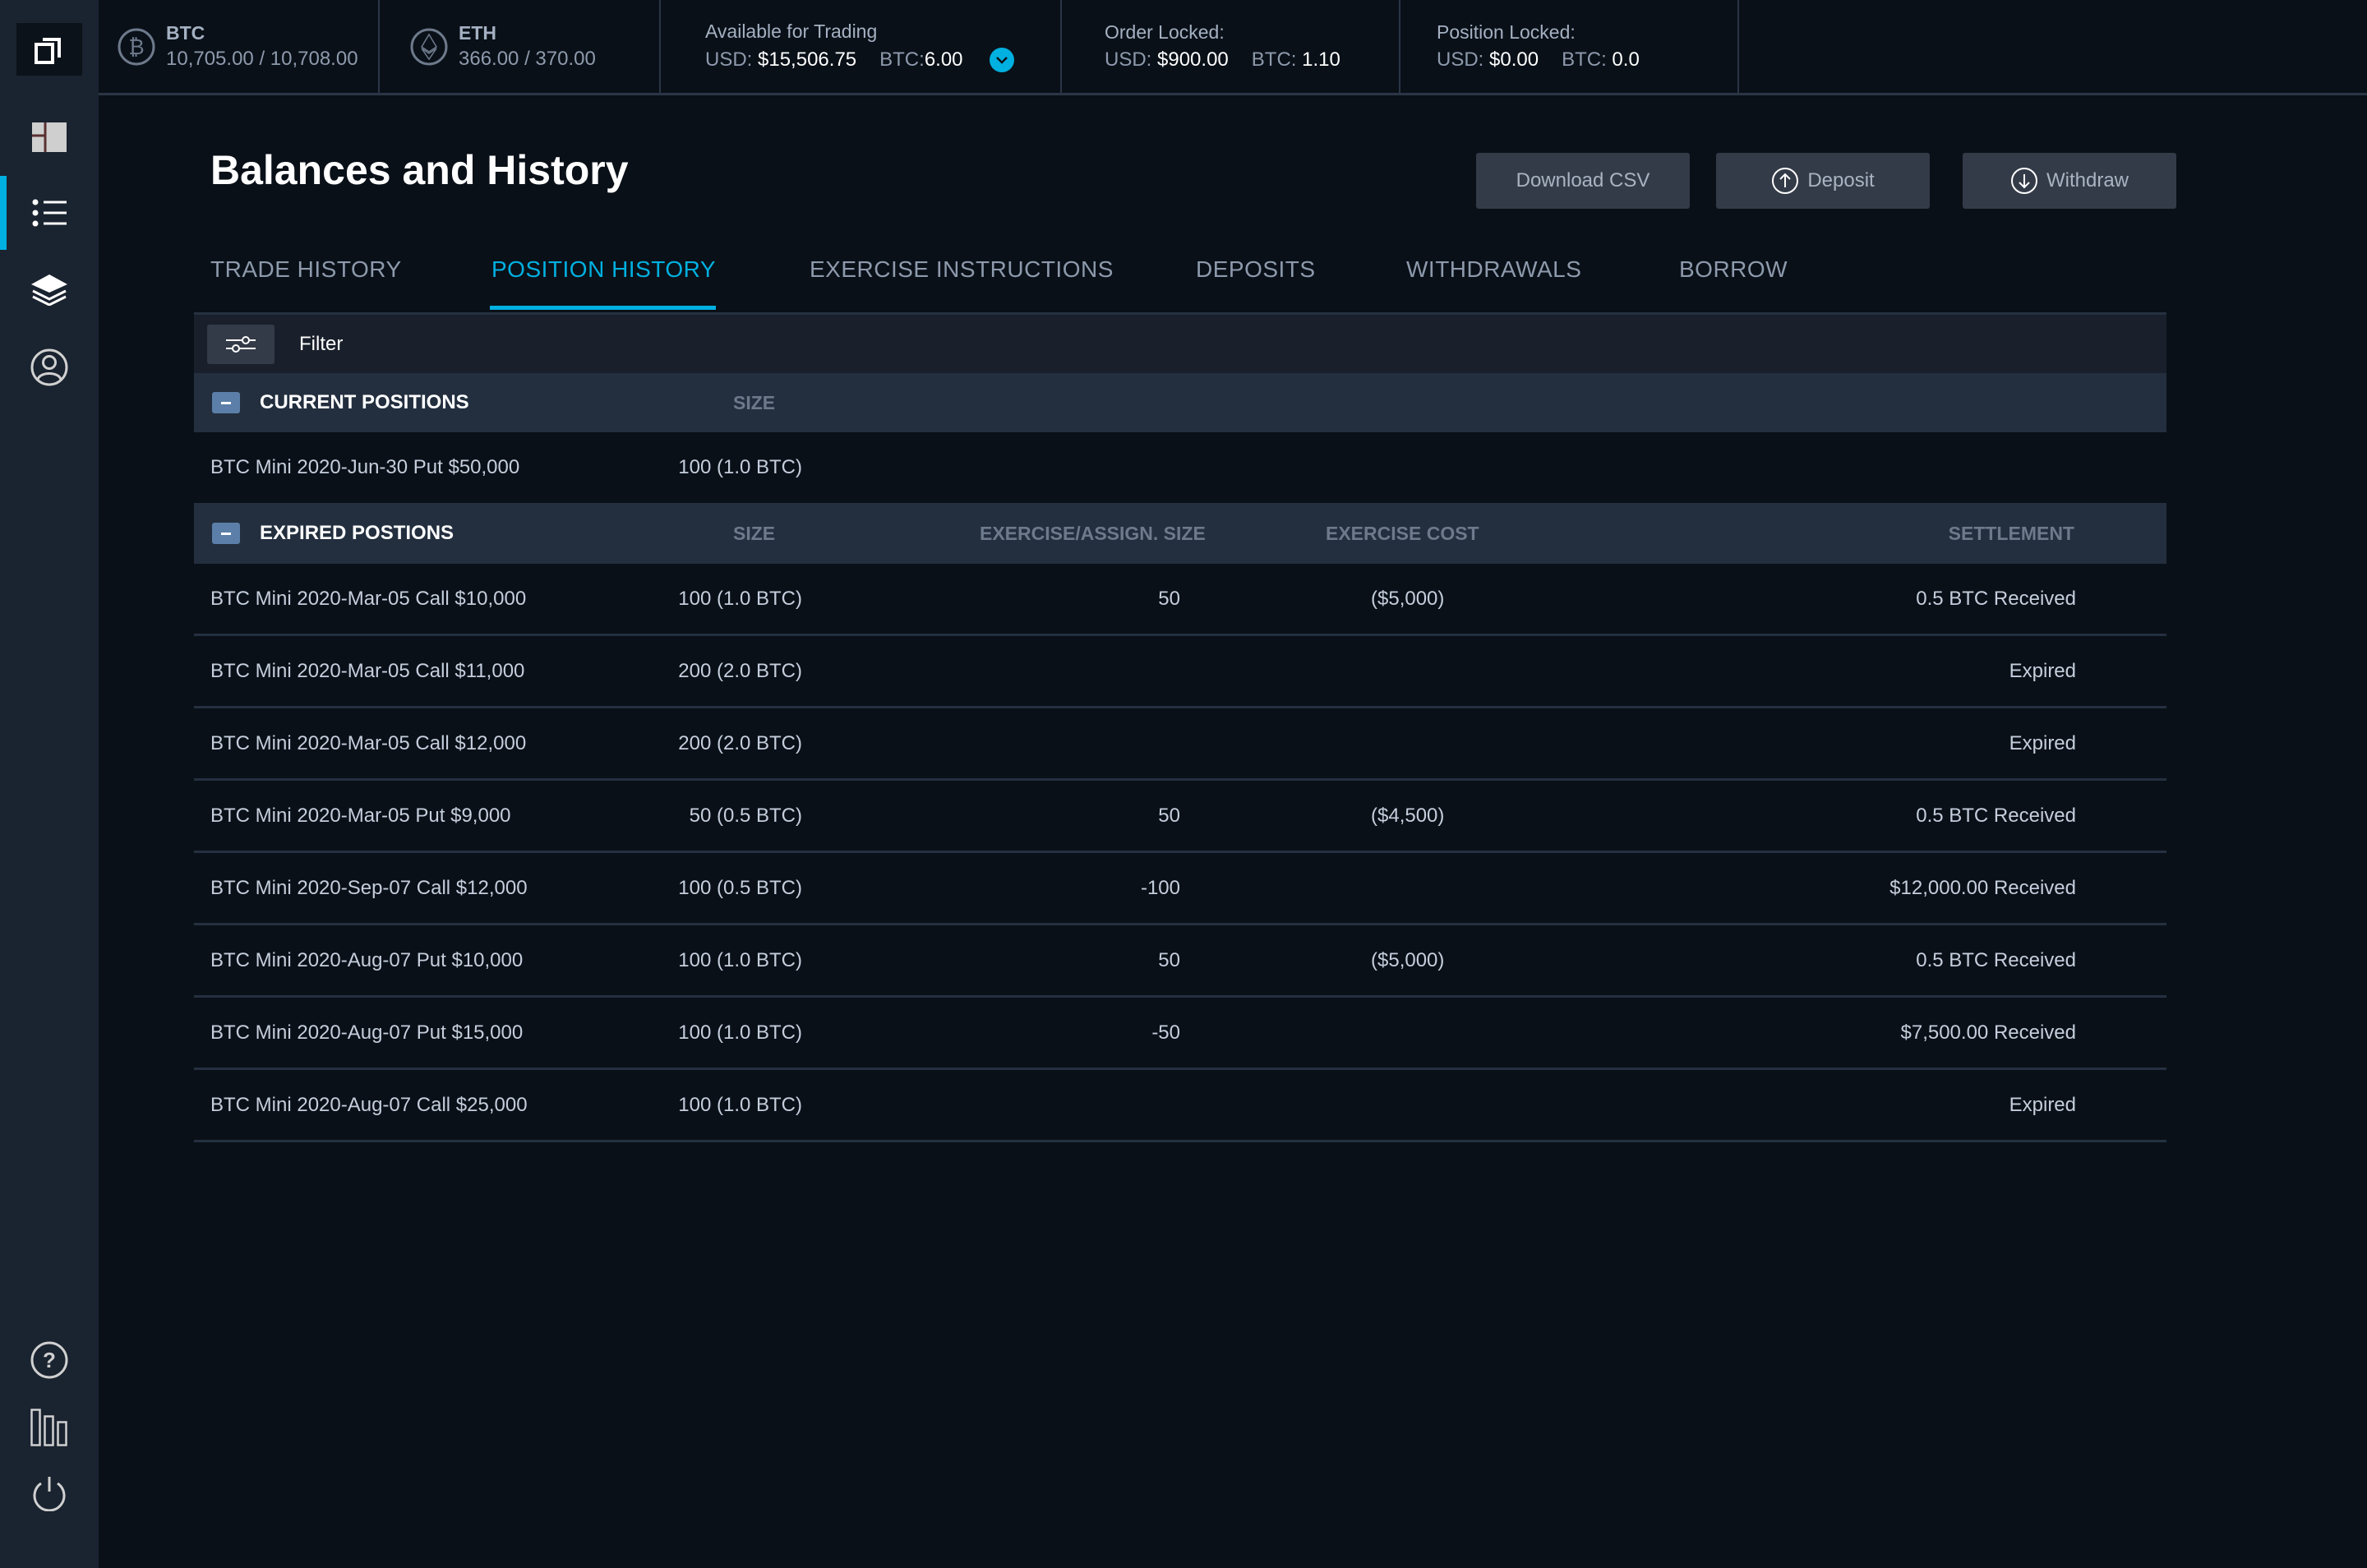  Describe the element at coordinates (943, 59) in the screenshot. I see `available-btc: 6.00` at that location.